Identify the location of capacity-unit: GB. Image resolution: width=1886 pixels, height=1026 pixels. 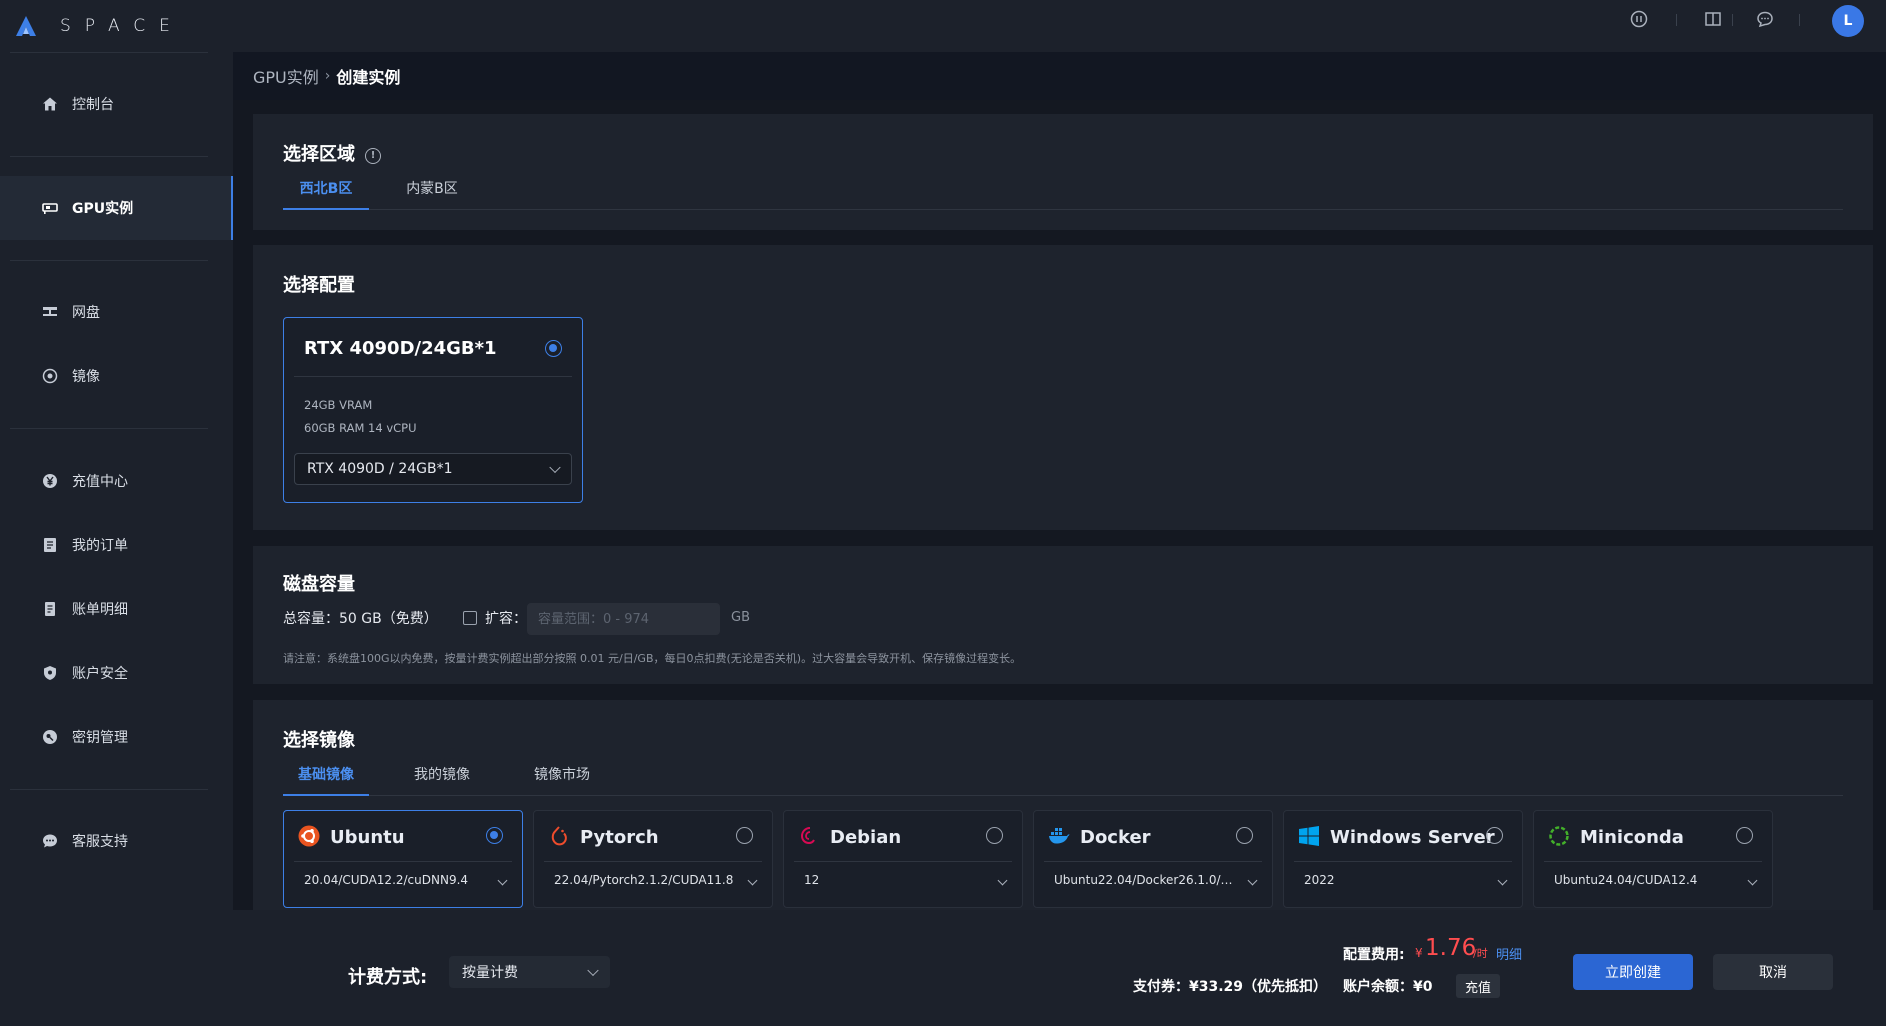
(740, 617).